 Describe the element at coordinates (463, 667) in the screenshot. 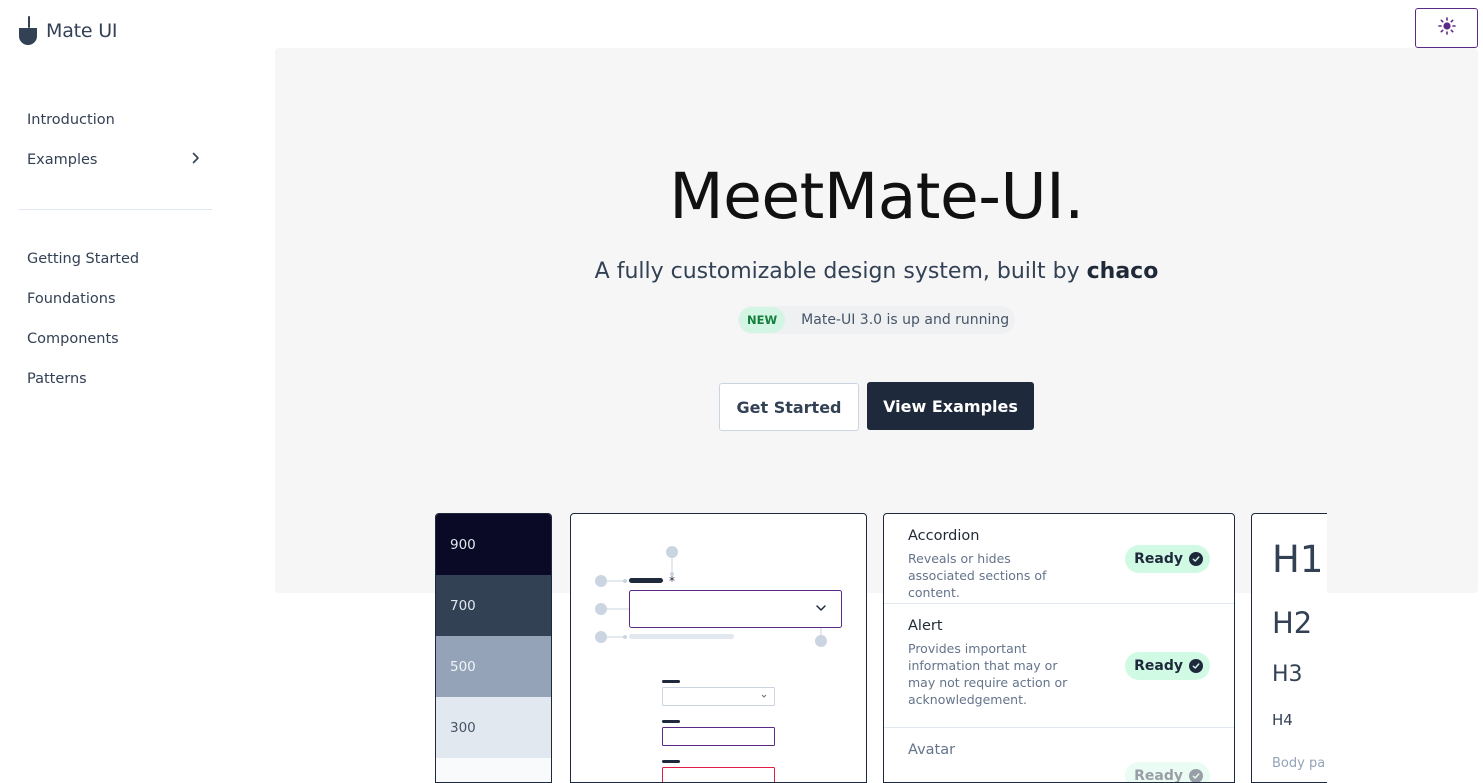

I see `swatch-label: 500` at that location.